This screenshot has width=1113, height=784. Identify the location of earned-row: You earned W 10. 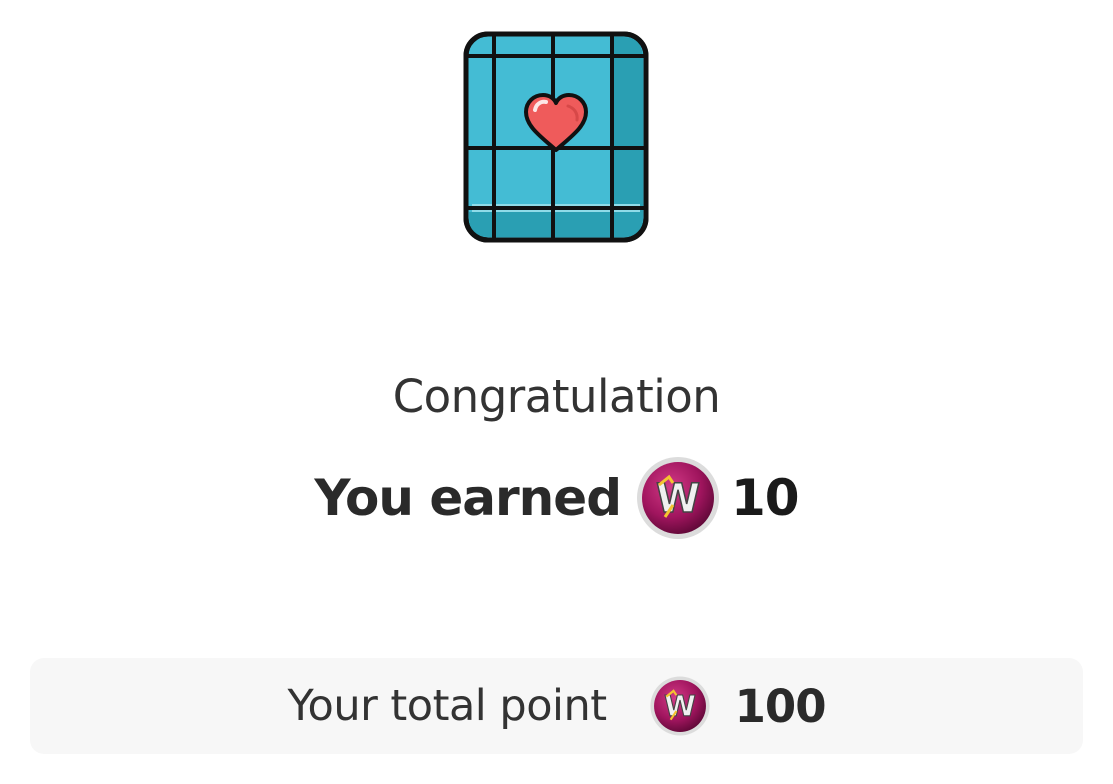
(556, 498).